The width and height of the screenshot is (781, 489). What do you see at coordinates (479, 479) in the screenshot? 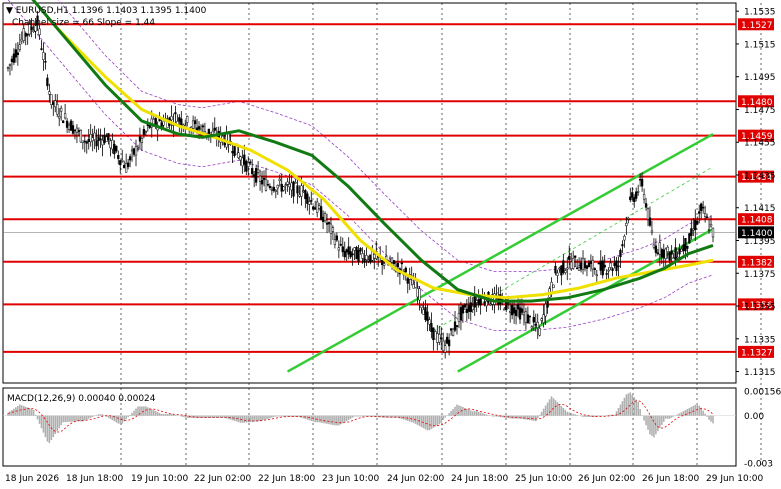
I see `time-axis-label: 24 Jun 18:00` at bounding box center [479, 479].